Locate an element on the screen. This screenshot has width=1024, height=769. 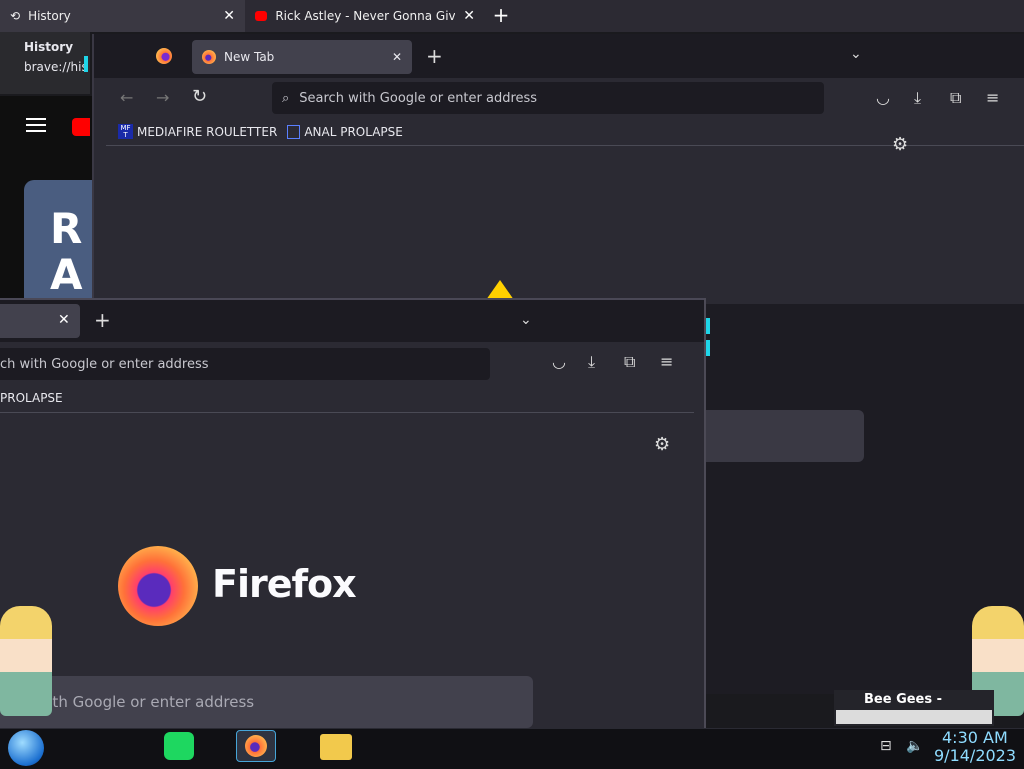
volume-icon: 🔈 is located at coordinates (914, 746).